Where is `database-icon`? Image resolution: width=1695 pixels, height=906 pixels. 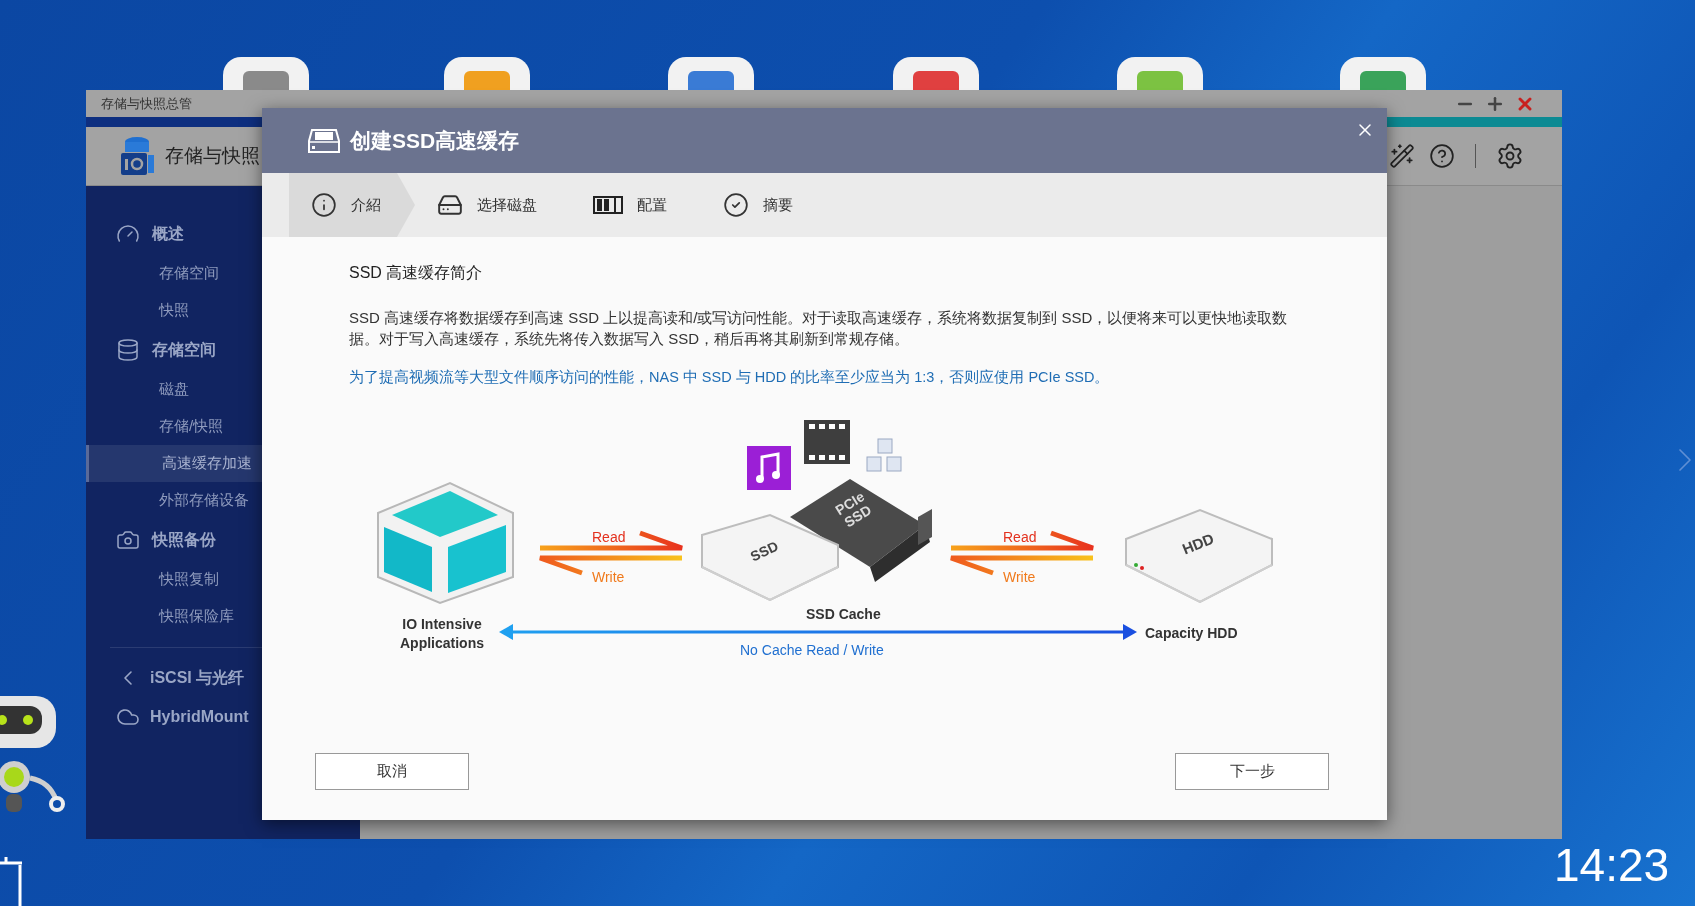 database-icon is located at coordinates (128, 350).